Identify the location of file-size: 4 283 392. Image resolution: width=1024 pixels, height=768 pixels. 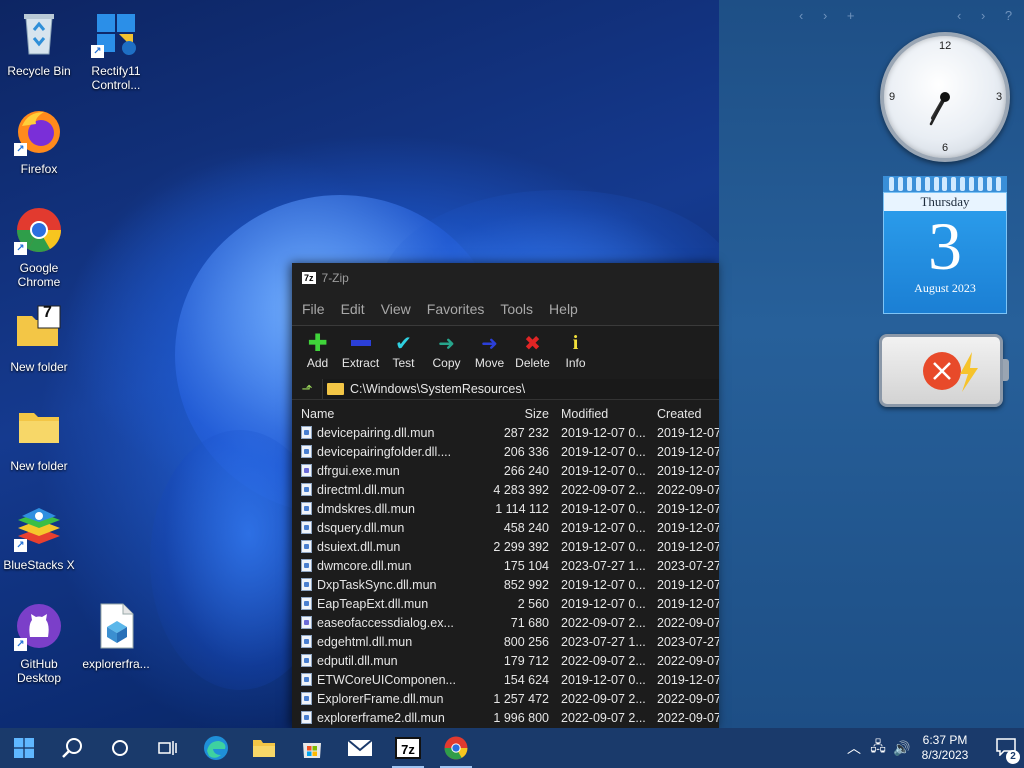
(521, 489).